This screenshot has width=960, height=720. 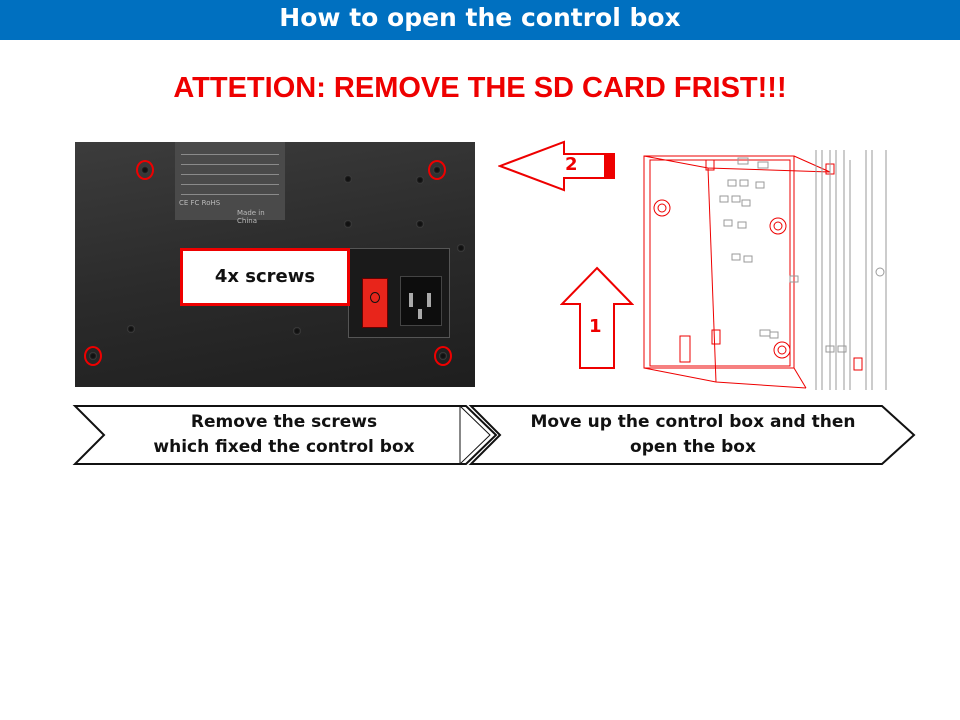 I want to click on step-2-line-2: open the box, so click(x=693, y=447).